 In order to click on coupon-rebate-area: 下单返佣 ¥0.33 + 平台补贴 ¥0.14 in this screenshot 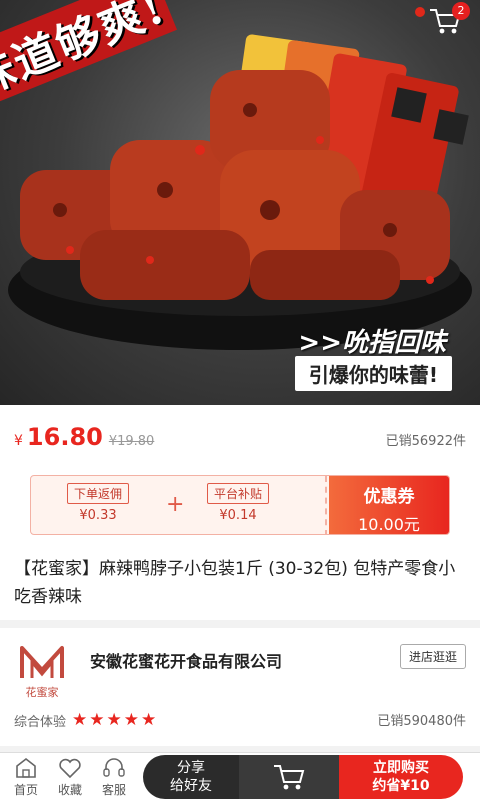, I will do `click(181, 505)`.